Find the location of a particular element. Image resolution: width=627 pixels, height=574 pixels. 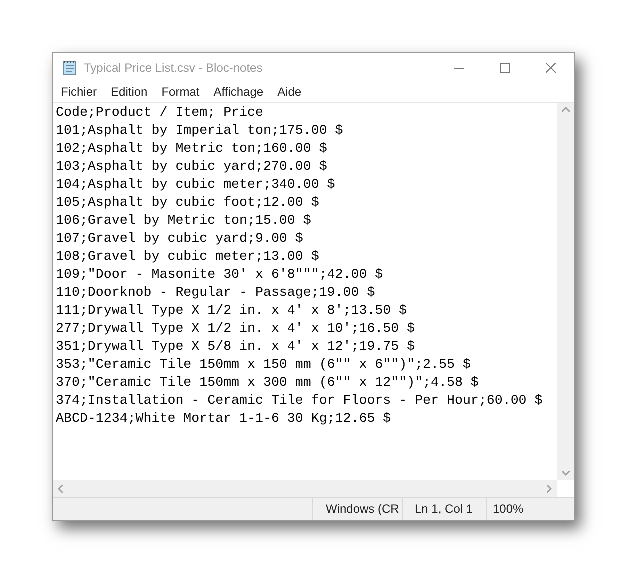

close-icon is located at coordinates (551, 67).